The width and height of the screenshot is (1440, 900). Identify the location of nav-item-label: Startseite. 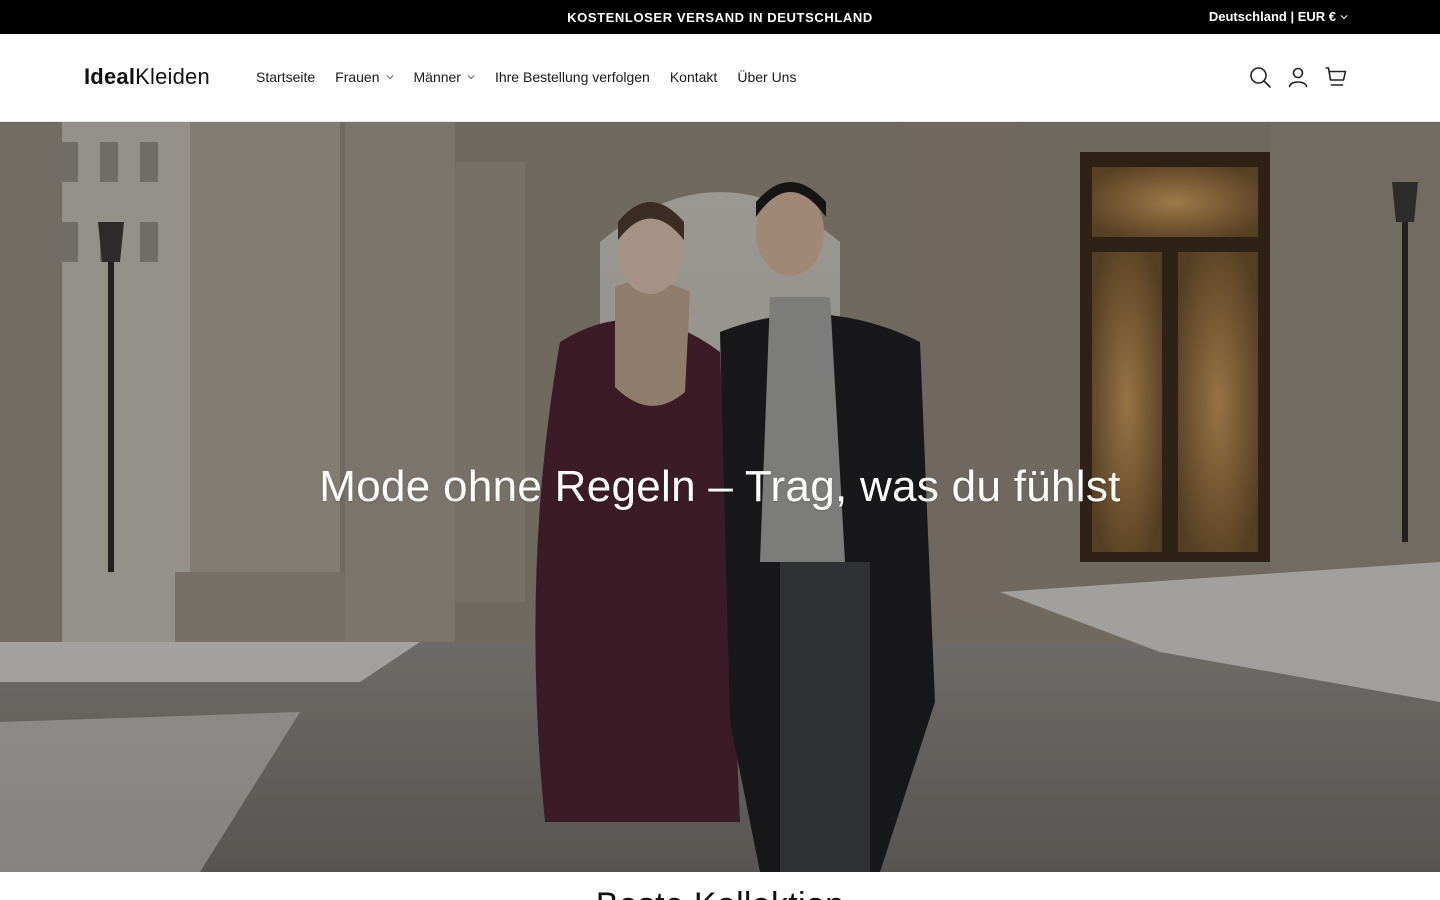
(286, 77).